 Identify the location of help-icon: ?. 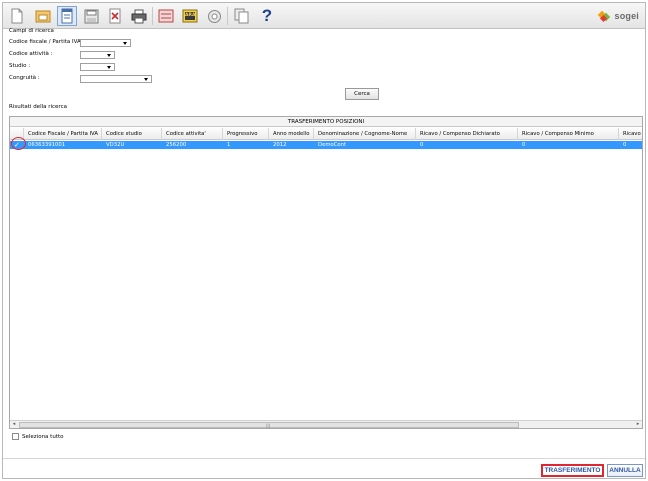
(267, 16).